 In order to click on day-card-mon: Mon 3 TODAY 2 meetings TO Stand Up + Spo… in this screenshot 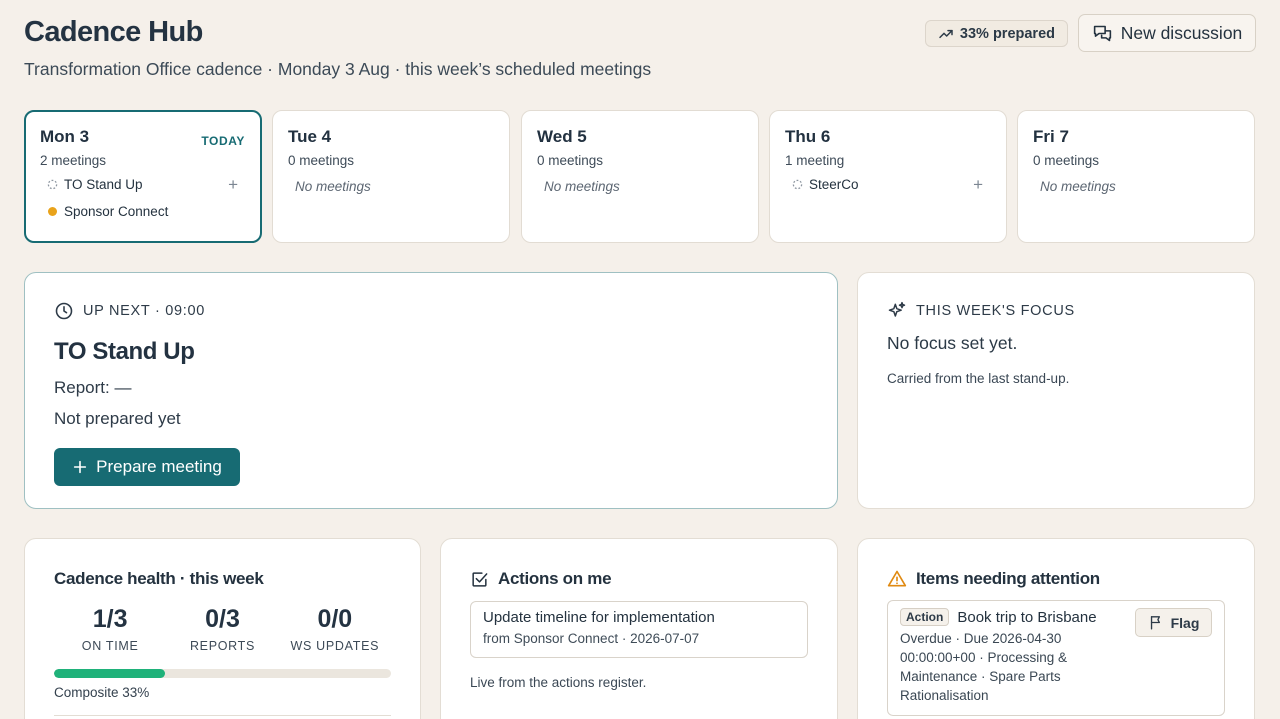, I will do `click(143, 176)`.